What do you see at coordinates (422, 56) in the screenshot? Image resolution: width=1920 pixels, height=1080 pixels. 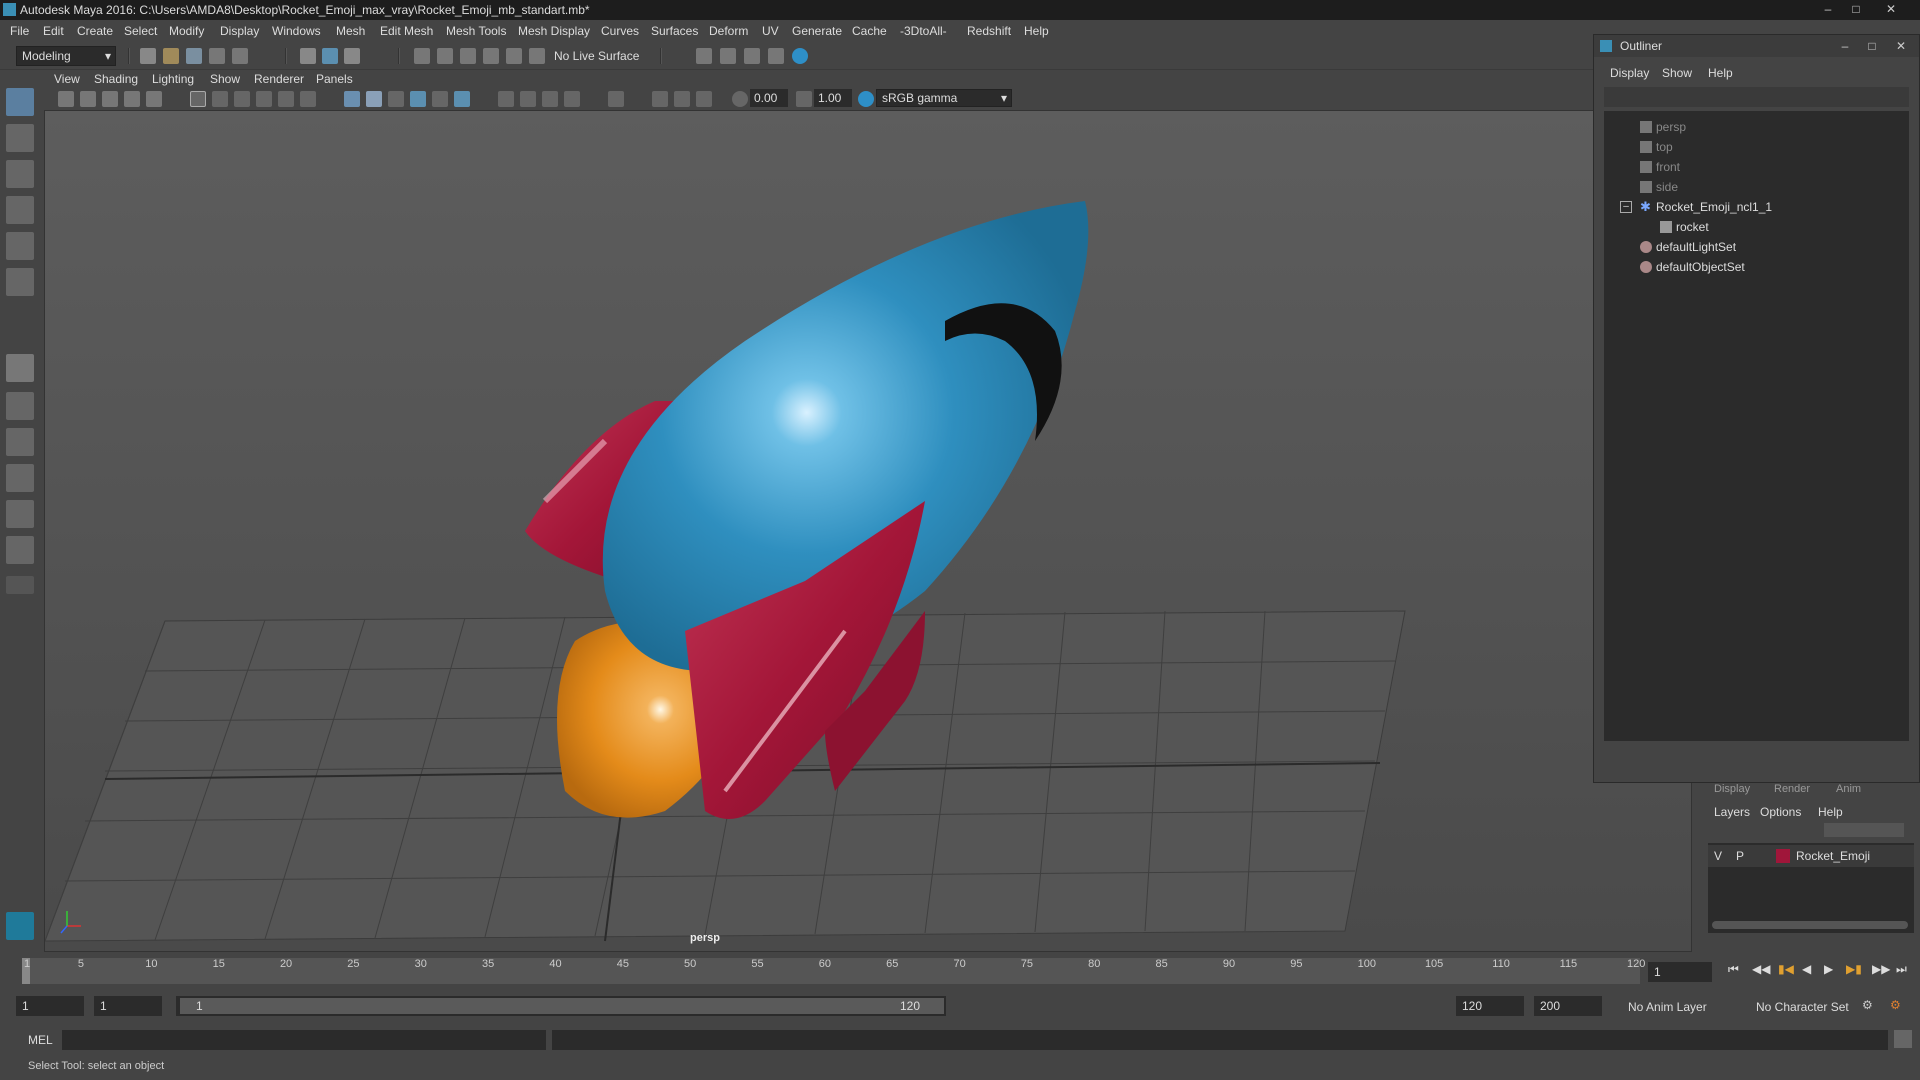 I see `snap-grid-icon` at bounding box center [422, 56].